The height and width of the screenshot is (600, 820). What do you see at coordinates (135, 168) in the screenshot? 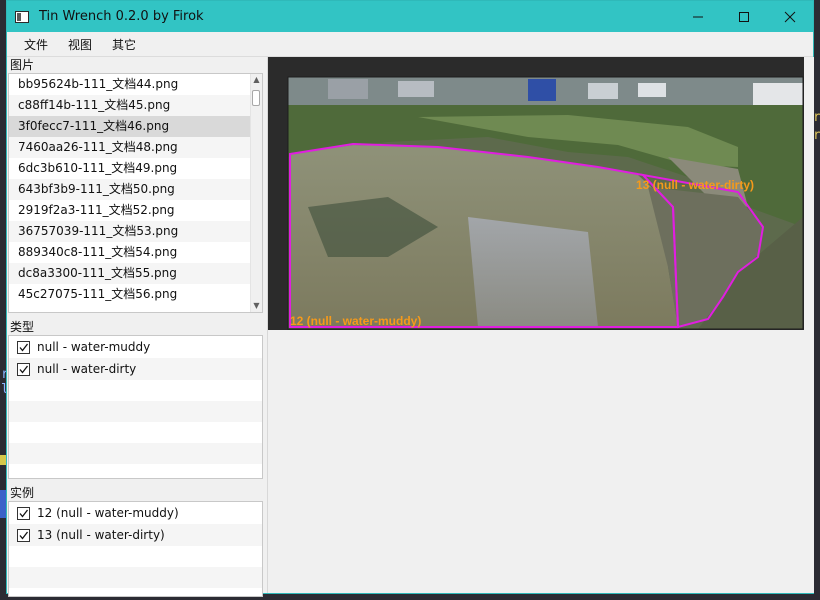
I see `image-list-item: 6dc3b610-111_文档49.png` at bounding box center [135, 168].